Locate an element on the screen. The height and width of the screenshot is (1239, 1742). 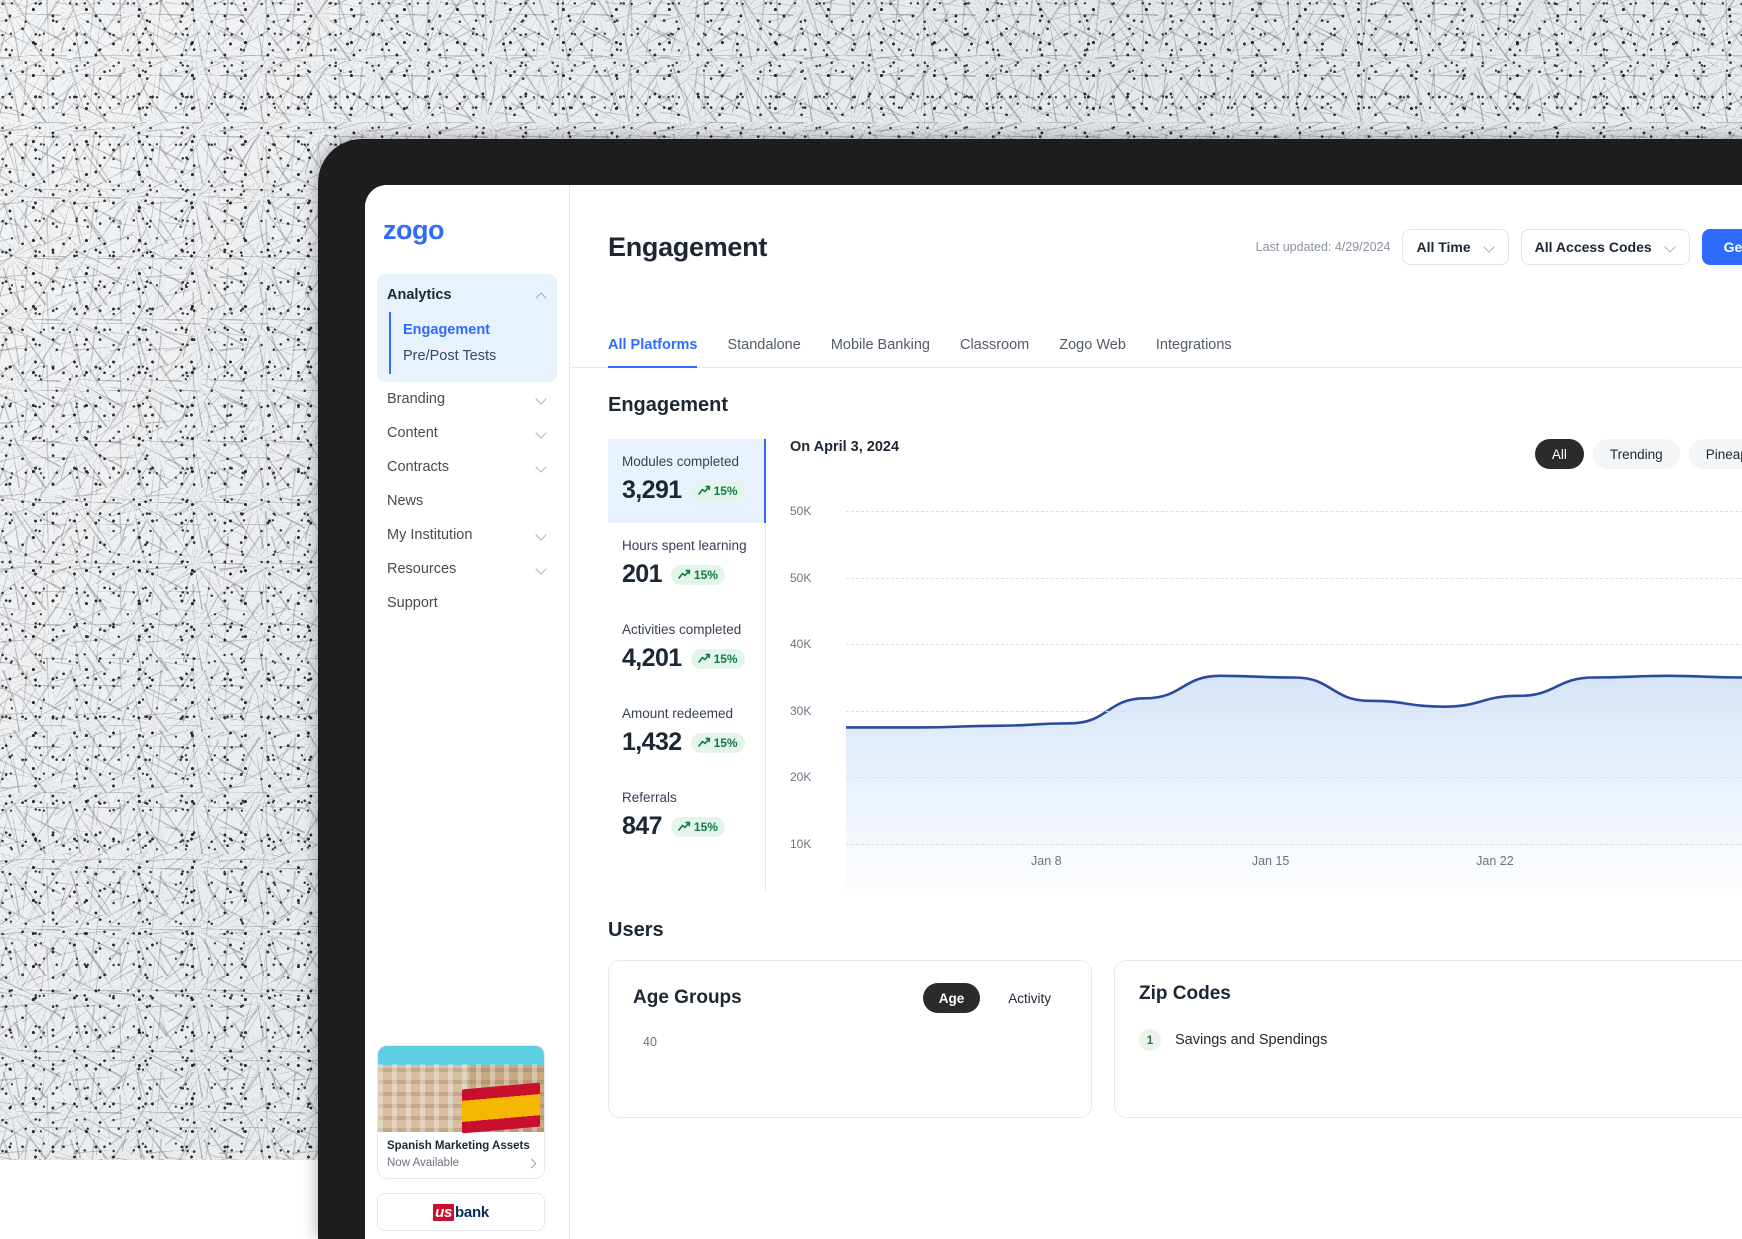
tab-all-platforms: All Platforms is located at coordinates (652, 352).